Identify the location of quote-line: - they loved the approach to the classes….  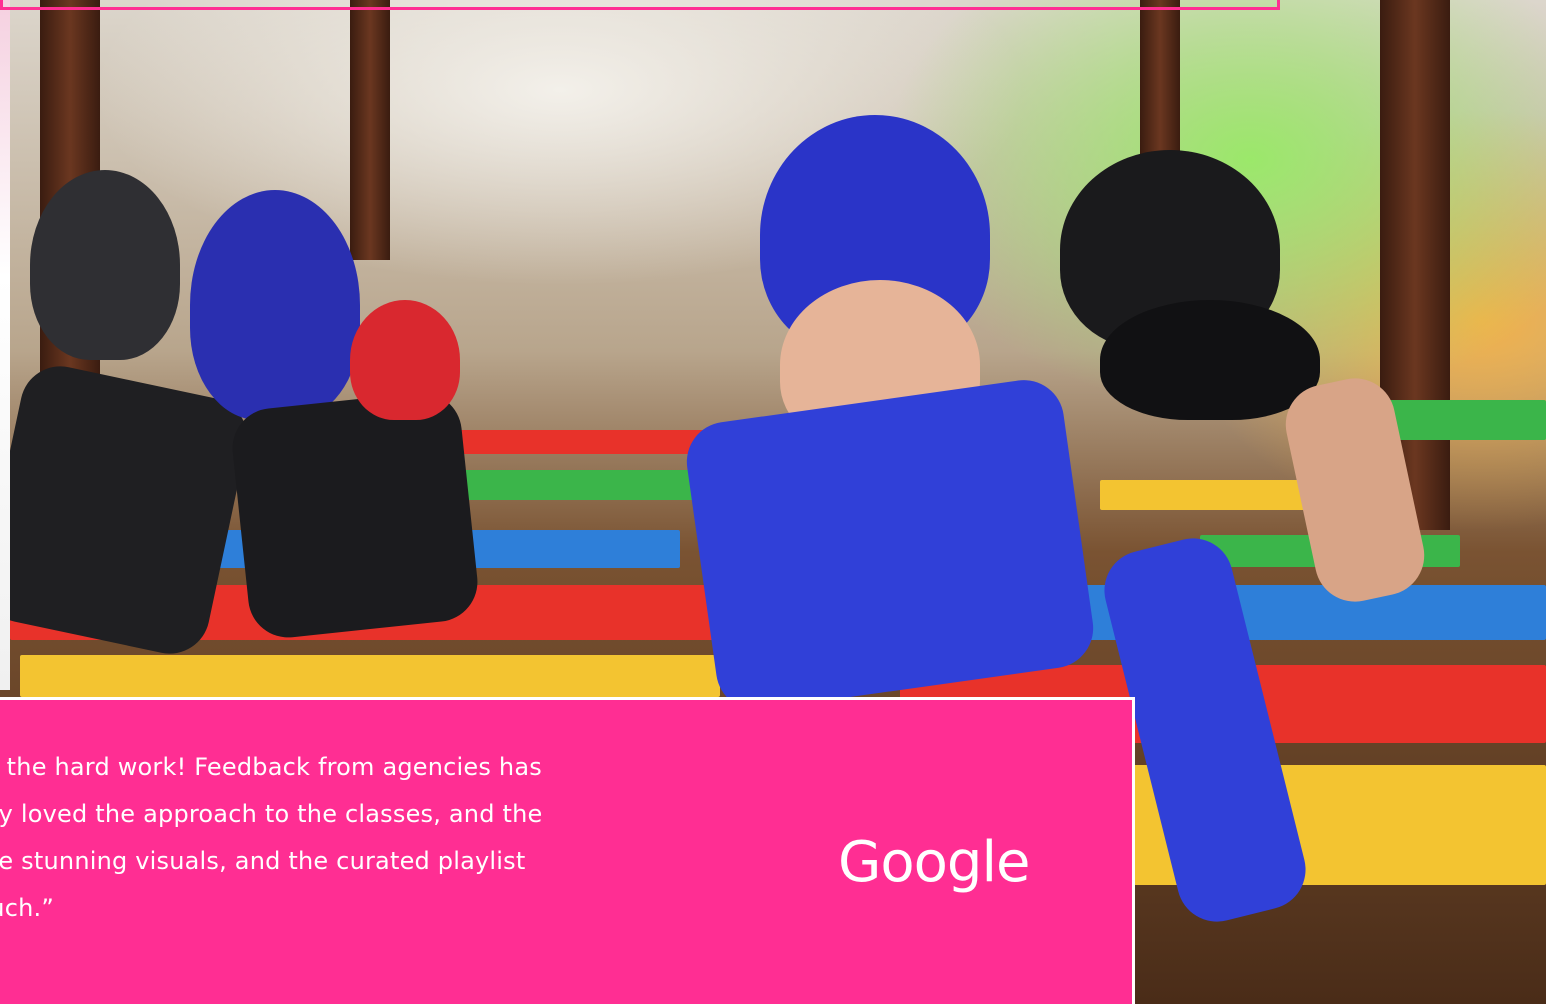
(271, 814).